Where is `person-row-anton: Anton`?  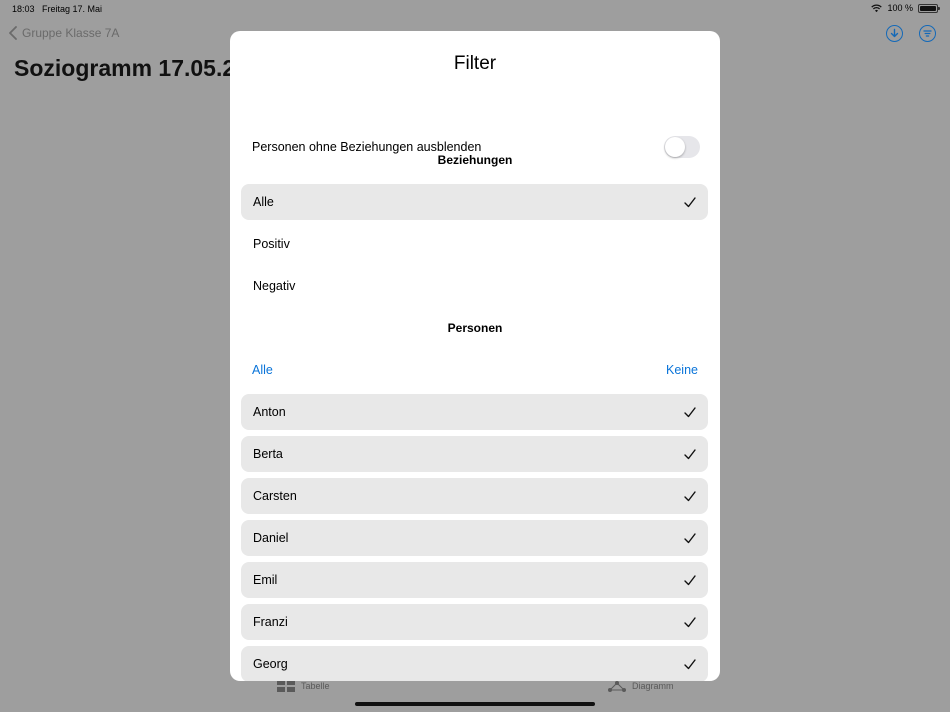
person-row-anton: Anton is located at coordinates (474, 412).